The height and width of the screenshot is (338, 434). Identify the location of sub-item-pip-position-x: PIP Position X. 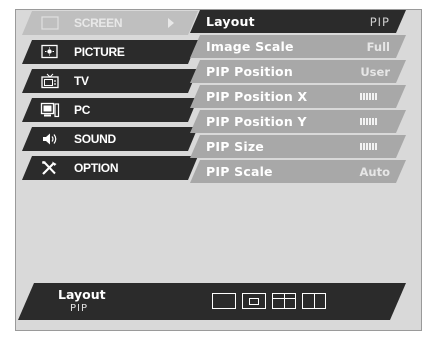
(300, 96).